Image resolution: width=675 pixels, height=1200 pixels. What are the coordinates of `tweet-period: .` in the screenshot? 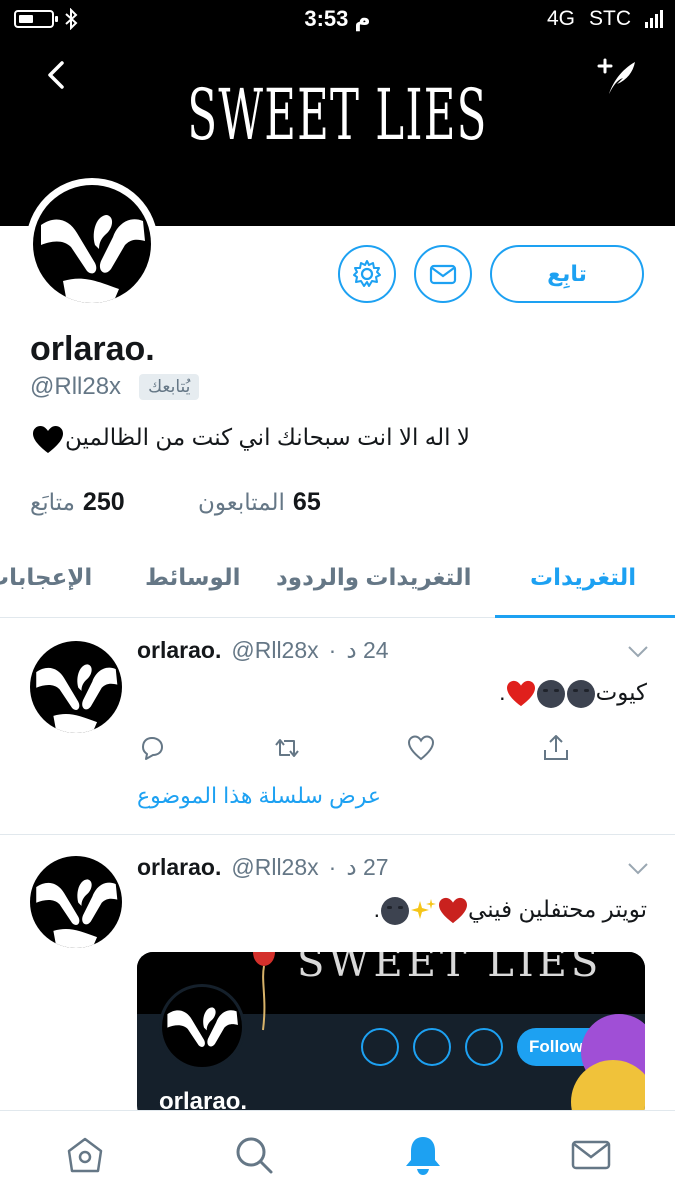 It's located at (377, 909).